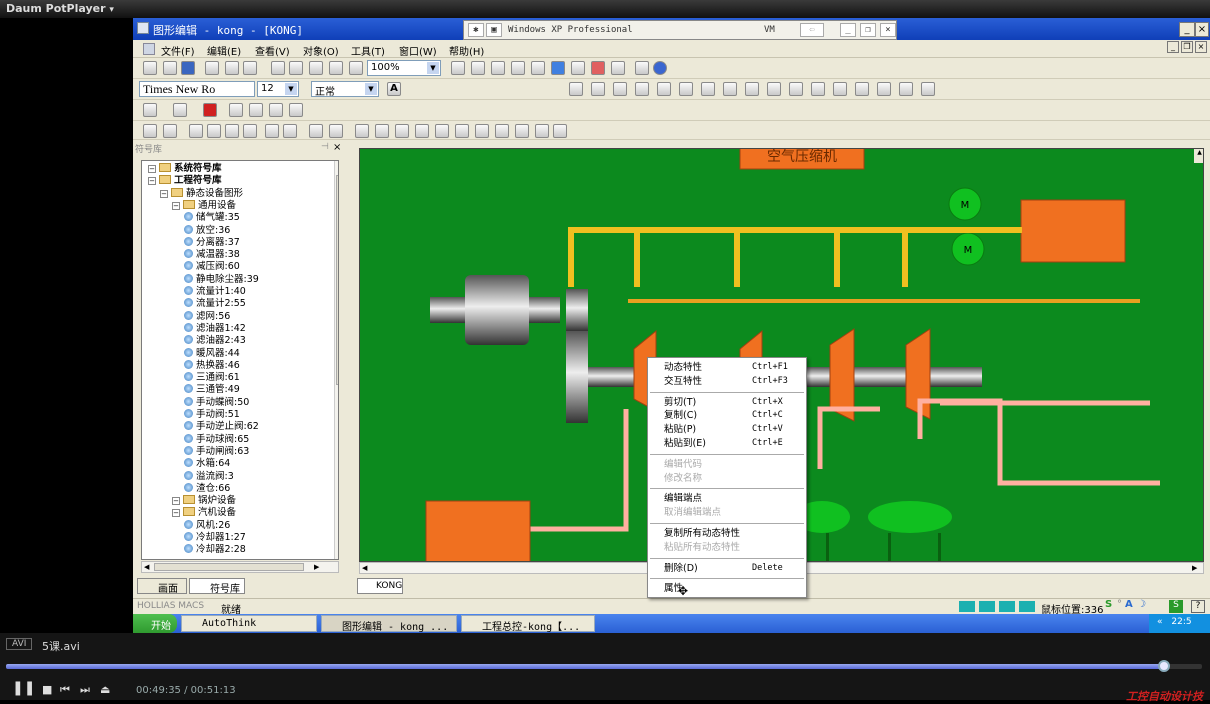 The height and width of the screenshot is (704, 1210). Describe the element at coordinates (518, 68) in the screenshot. I see `pointer-icon` at that location.